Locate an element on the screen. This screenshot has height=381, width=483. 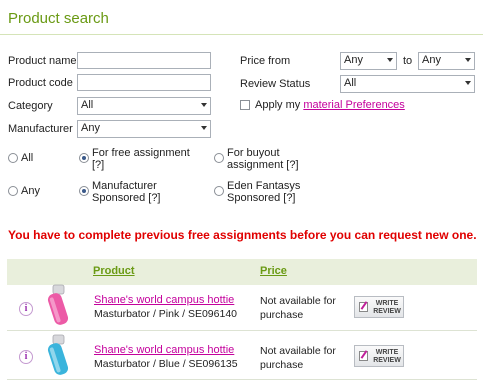
category-select: All is located at coordinates (144, 106).